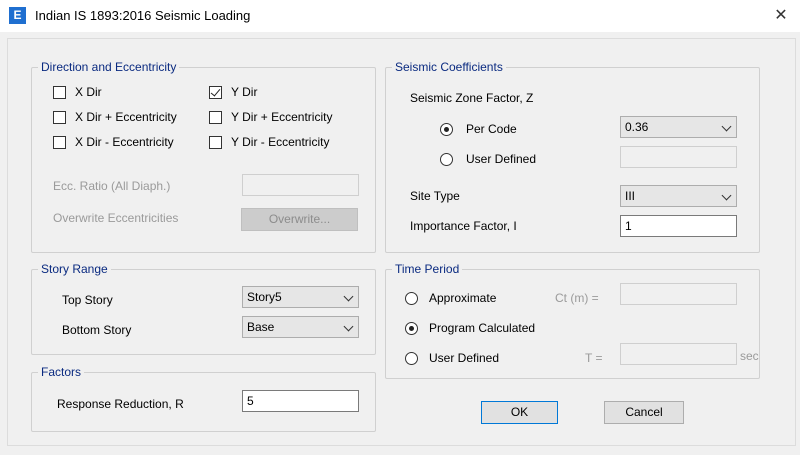  What do you see at coordinates (300, 401) in the screenshot?
I see `response-reduction-input: 5` at bounding box center [300, 401].